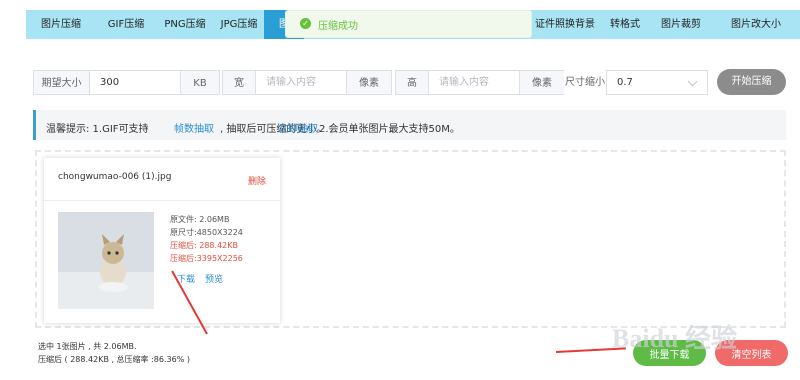  Describe the element at coordinates (338, 26) in the screenshot. I see `toast-text: 压缩成功` at that location.